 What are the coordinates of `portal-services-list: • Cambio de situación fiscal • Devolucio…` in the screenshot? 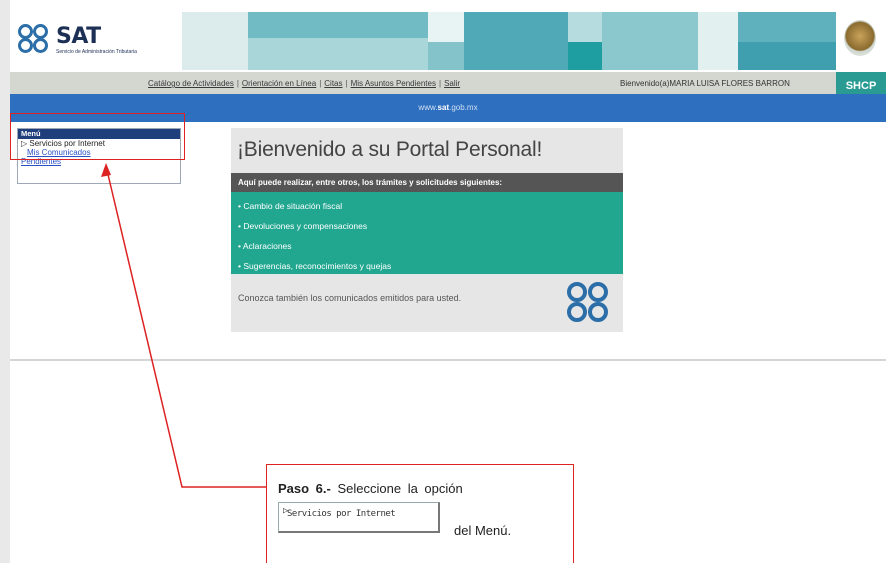 It's located at (427, 233).